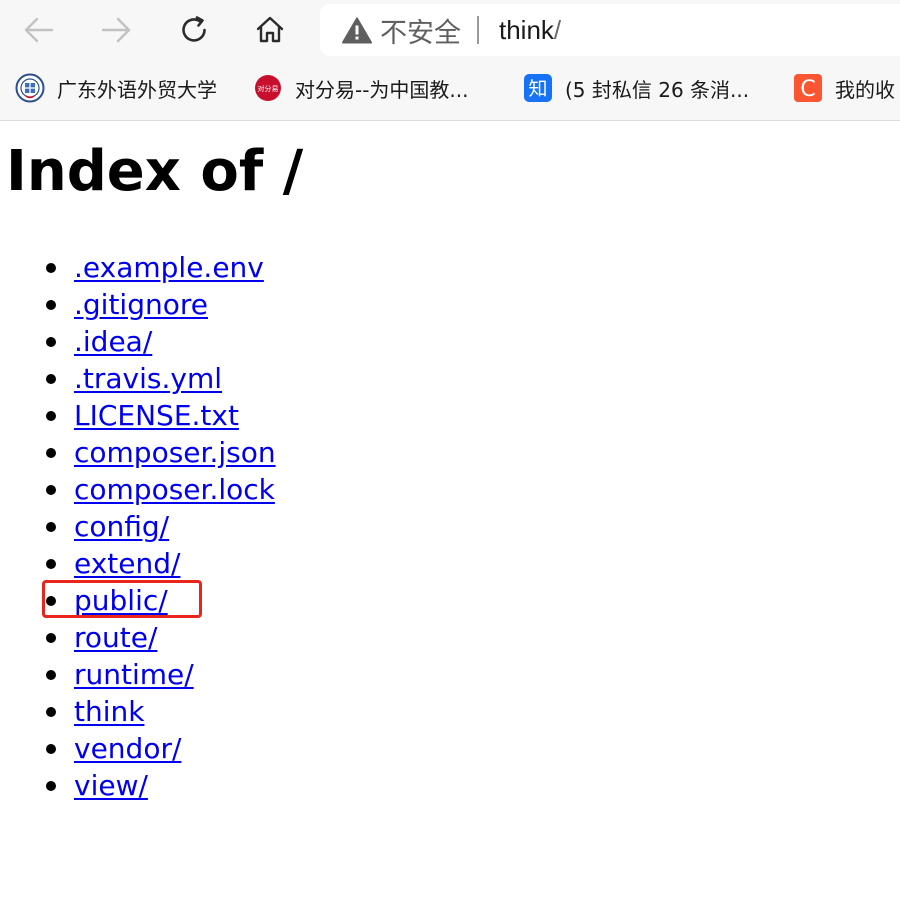  What do you see at coordinates (148, 378) in the screenshot?
I see `file-link: .travis.yml` at bounding box center [148, 378].